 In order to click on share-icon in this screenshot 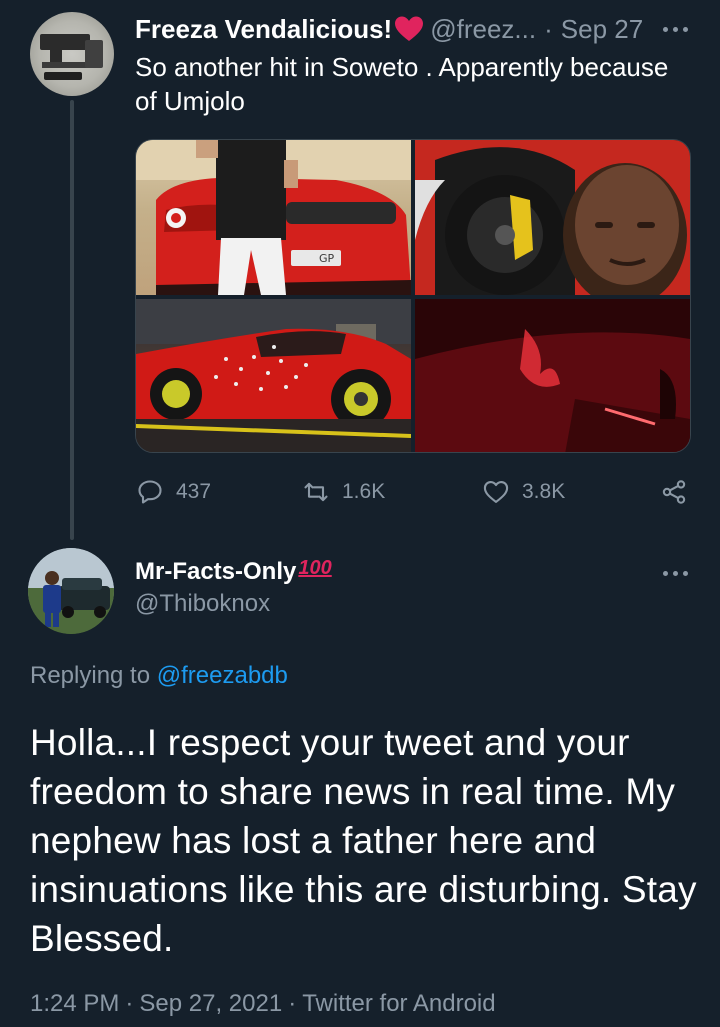, I will do `click(674, 492)`.